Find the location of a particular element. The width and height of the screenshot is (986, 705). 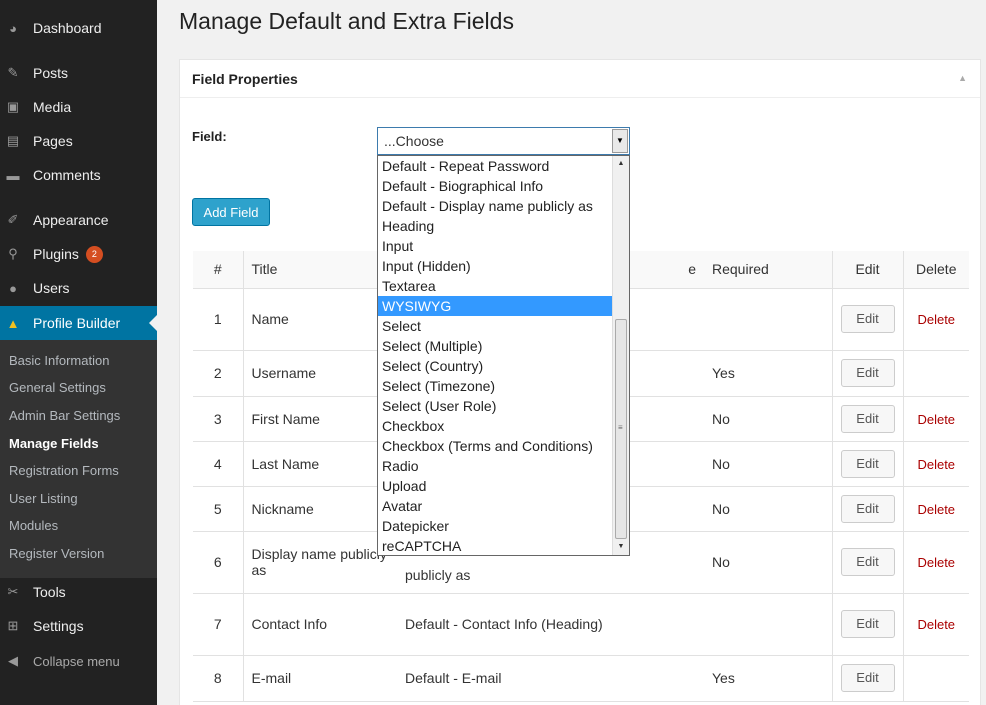

scroll-down-arrow-icon: ▼ is located at coordinates (621, 547).